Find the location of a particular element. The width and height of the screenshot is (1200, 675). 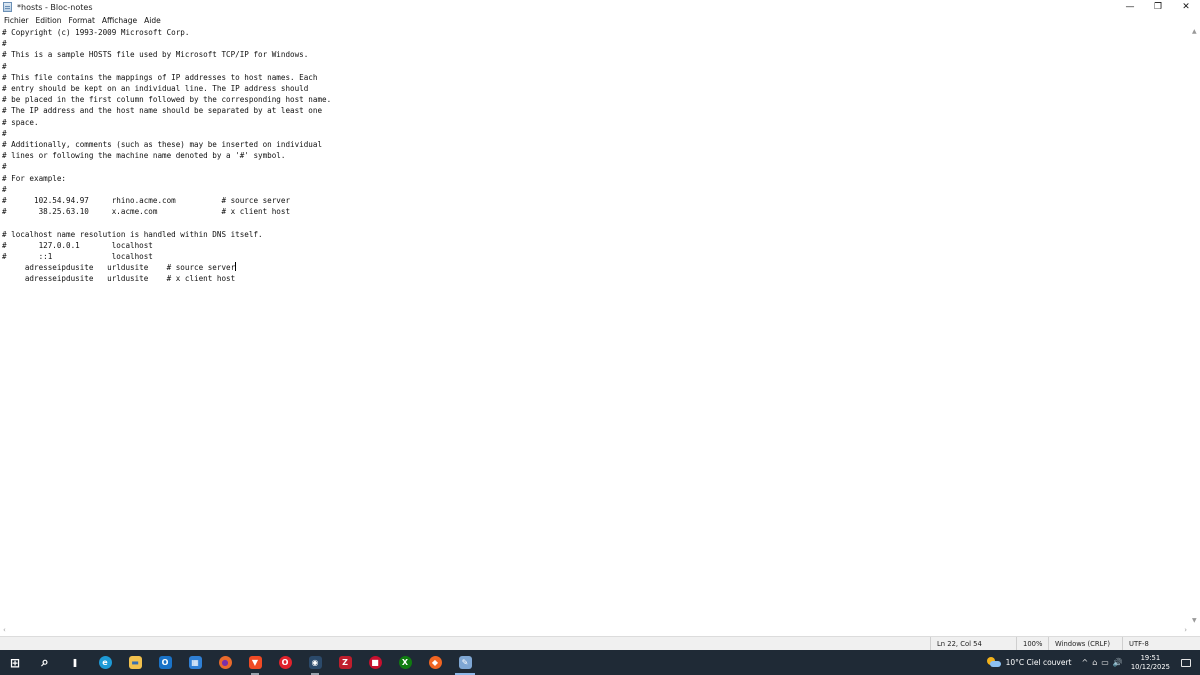

network-icon: ▭ is located at coordinates (1105, 662).